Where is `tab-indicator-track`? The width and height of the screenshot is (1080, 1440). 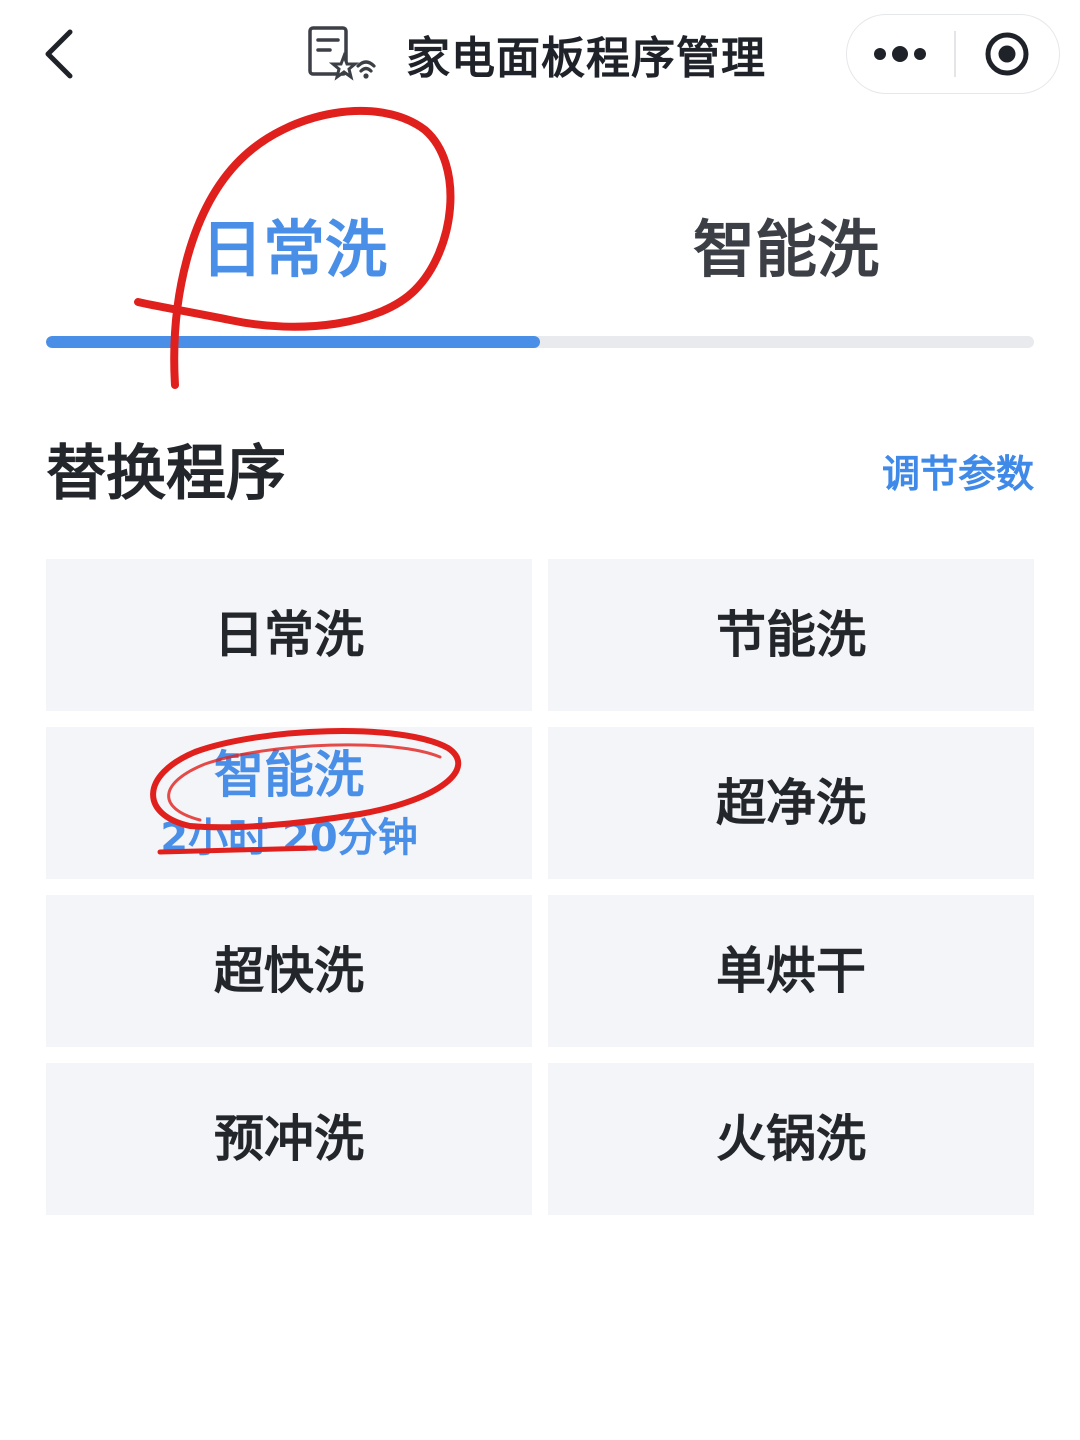
tab-indicator-track is located at coordinates (540, 342).